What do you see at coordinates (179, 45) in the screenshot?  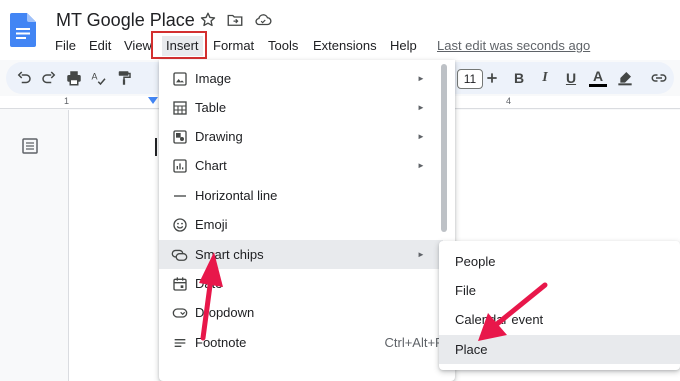 I see `insert-highlight-box` at bounding box center [179, 45].